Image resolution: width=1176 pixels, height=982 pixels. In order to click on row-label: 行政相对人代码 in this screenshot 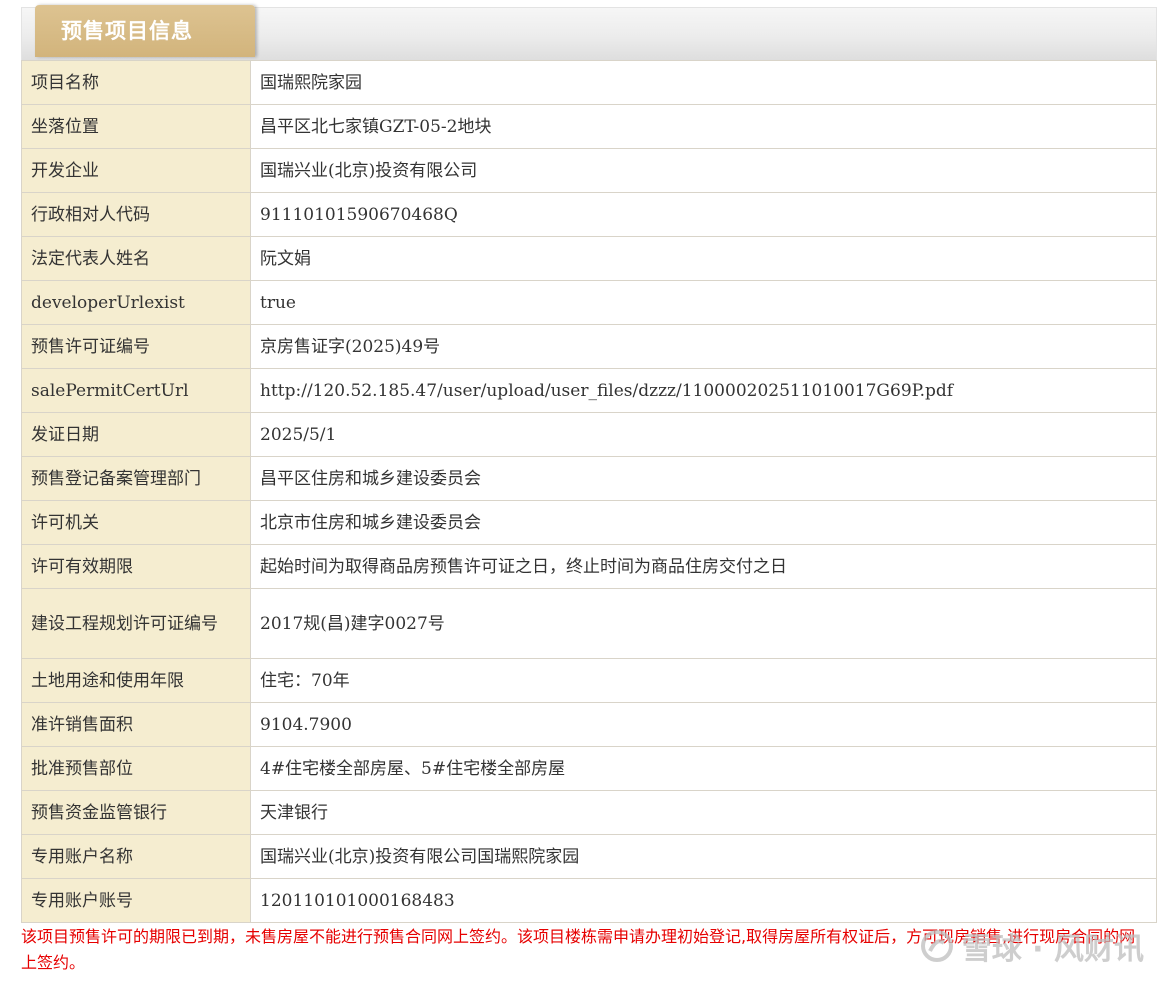, I will do `click(136, 214)`.